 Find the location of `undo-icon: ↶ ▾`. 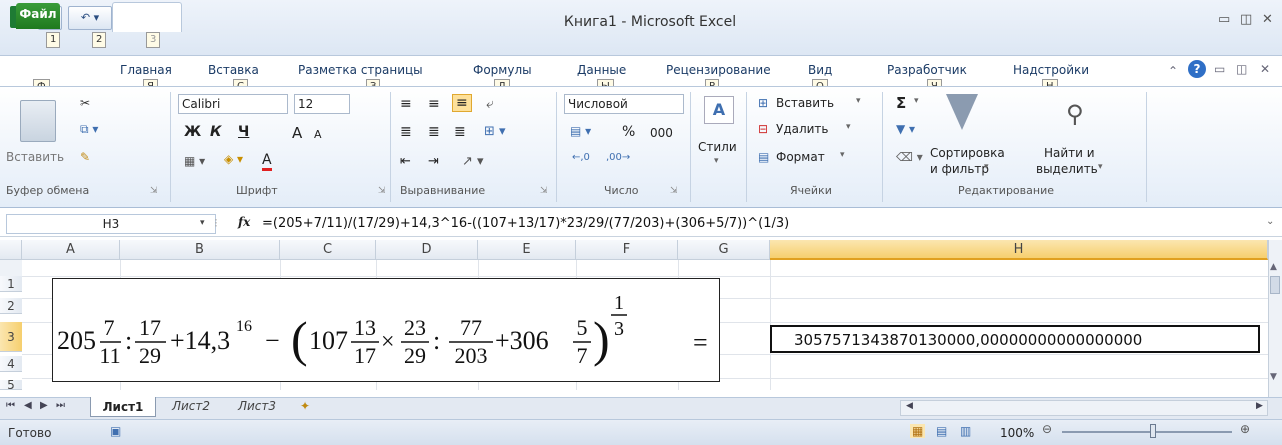

undo-icon: ↶ ▾ is located at coordinates (90, 18).